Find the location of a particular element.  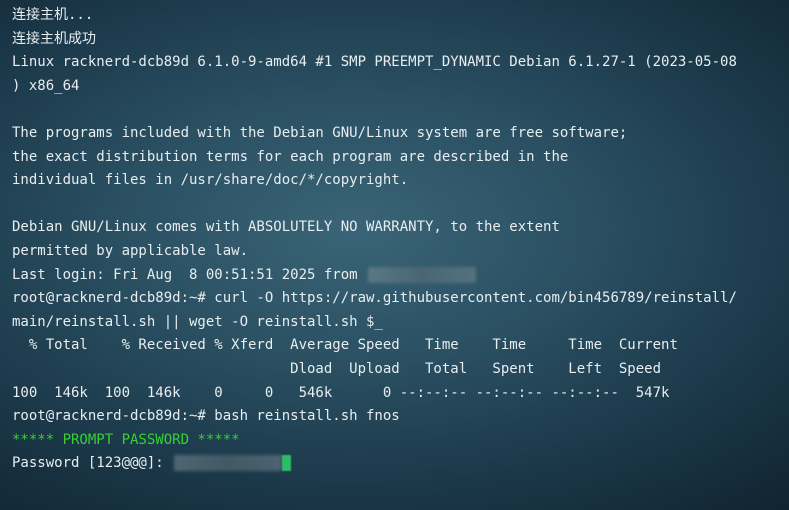

redacted-password is located at coordinates (228, 463).